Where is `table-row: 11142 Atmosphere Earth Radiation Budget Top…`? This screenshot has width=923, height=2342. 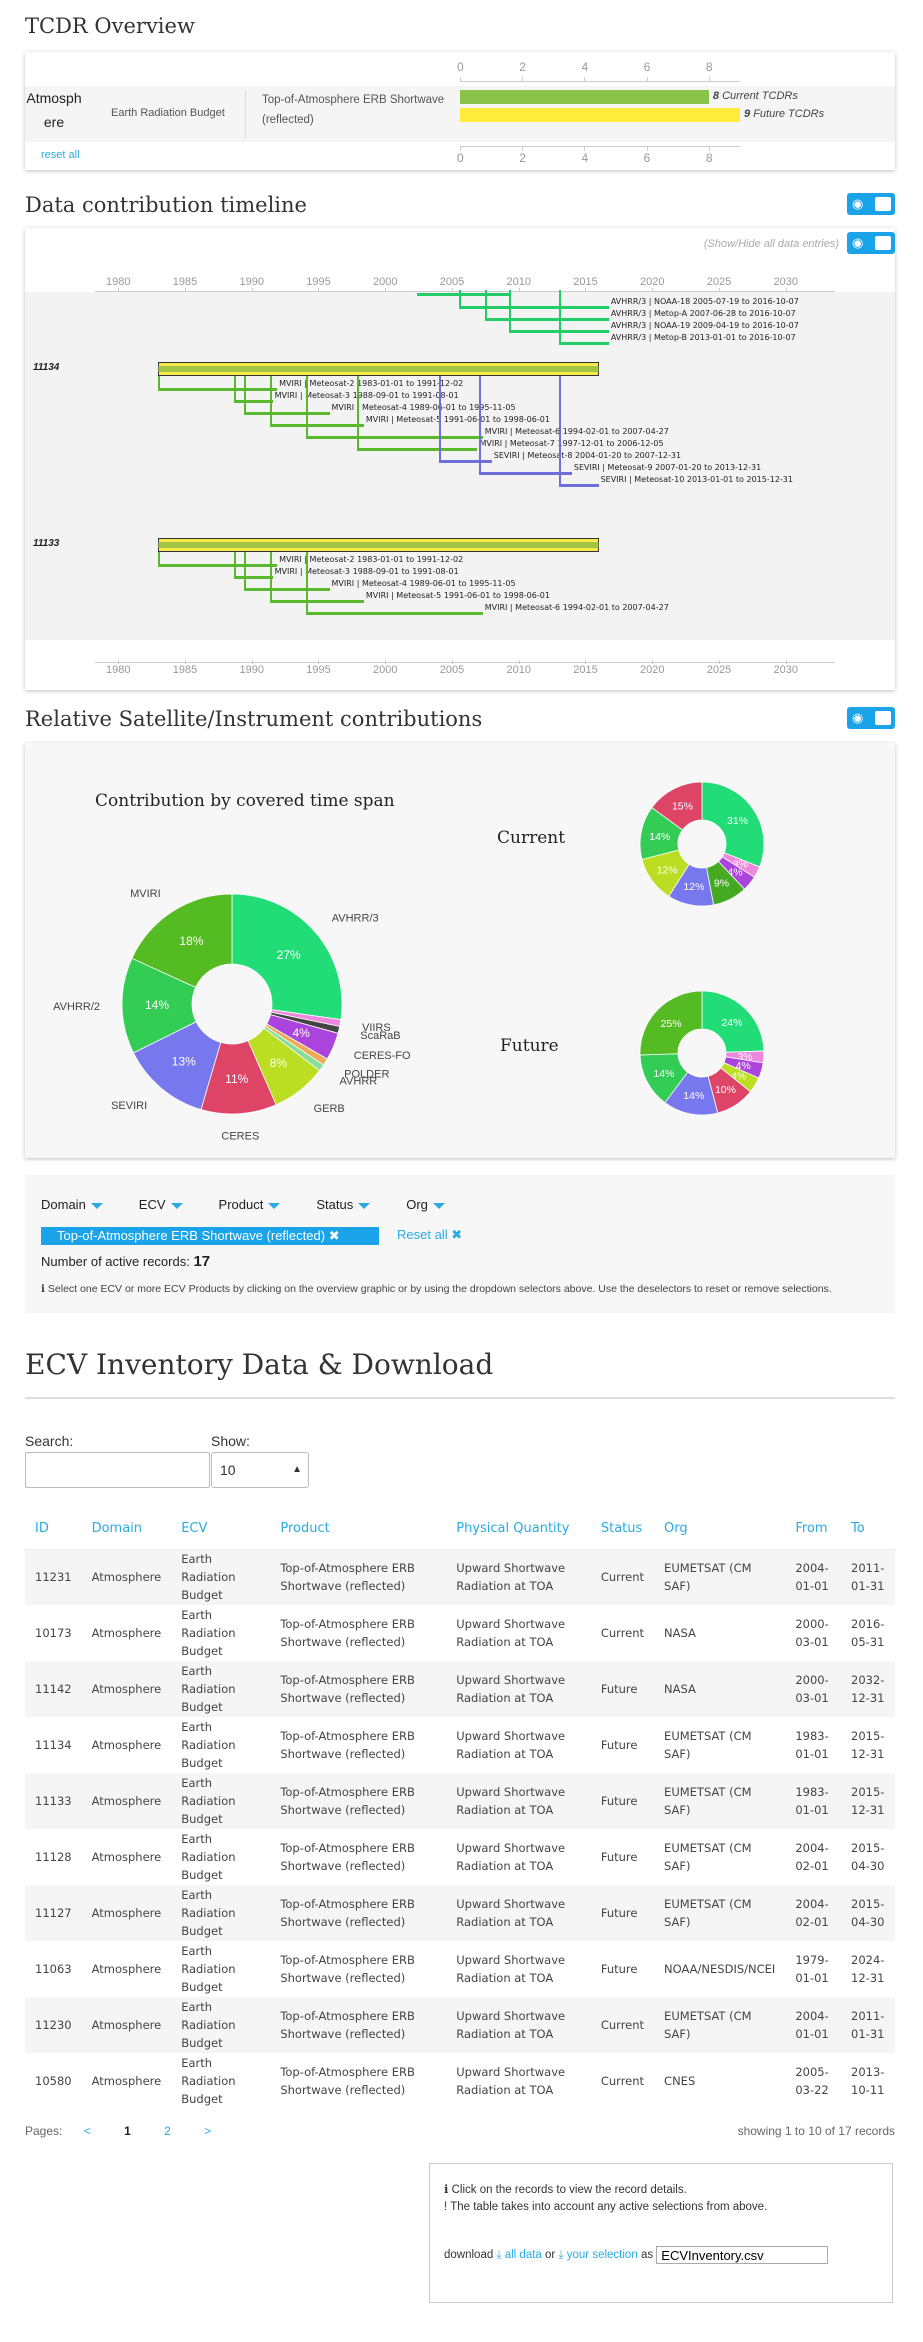 table-row: 11142 Atmosphere Earth Radiation Budget Top… is located at coordinates (460, 1689).